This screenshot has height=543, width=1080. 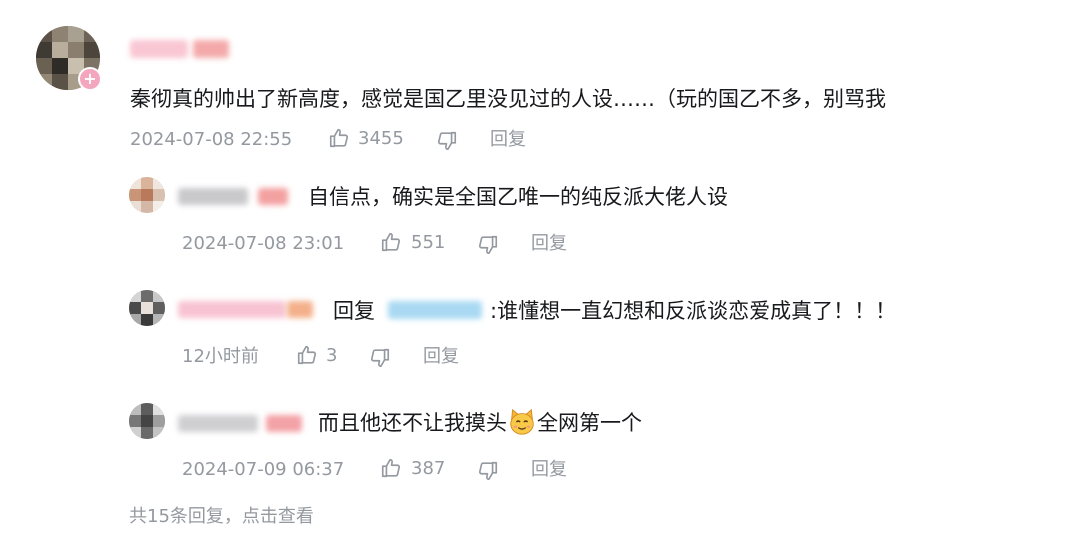 I want to click on like-count: 3, so click(x=332, y=355).